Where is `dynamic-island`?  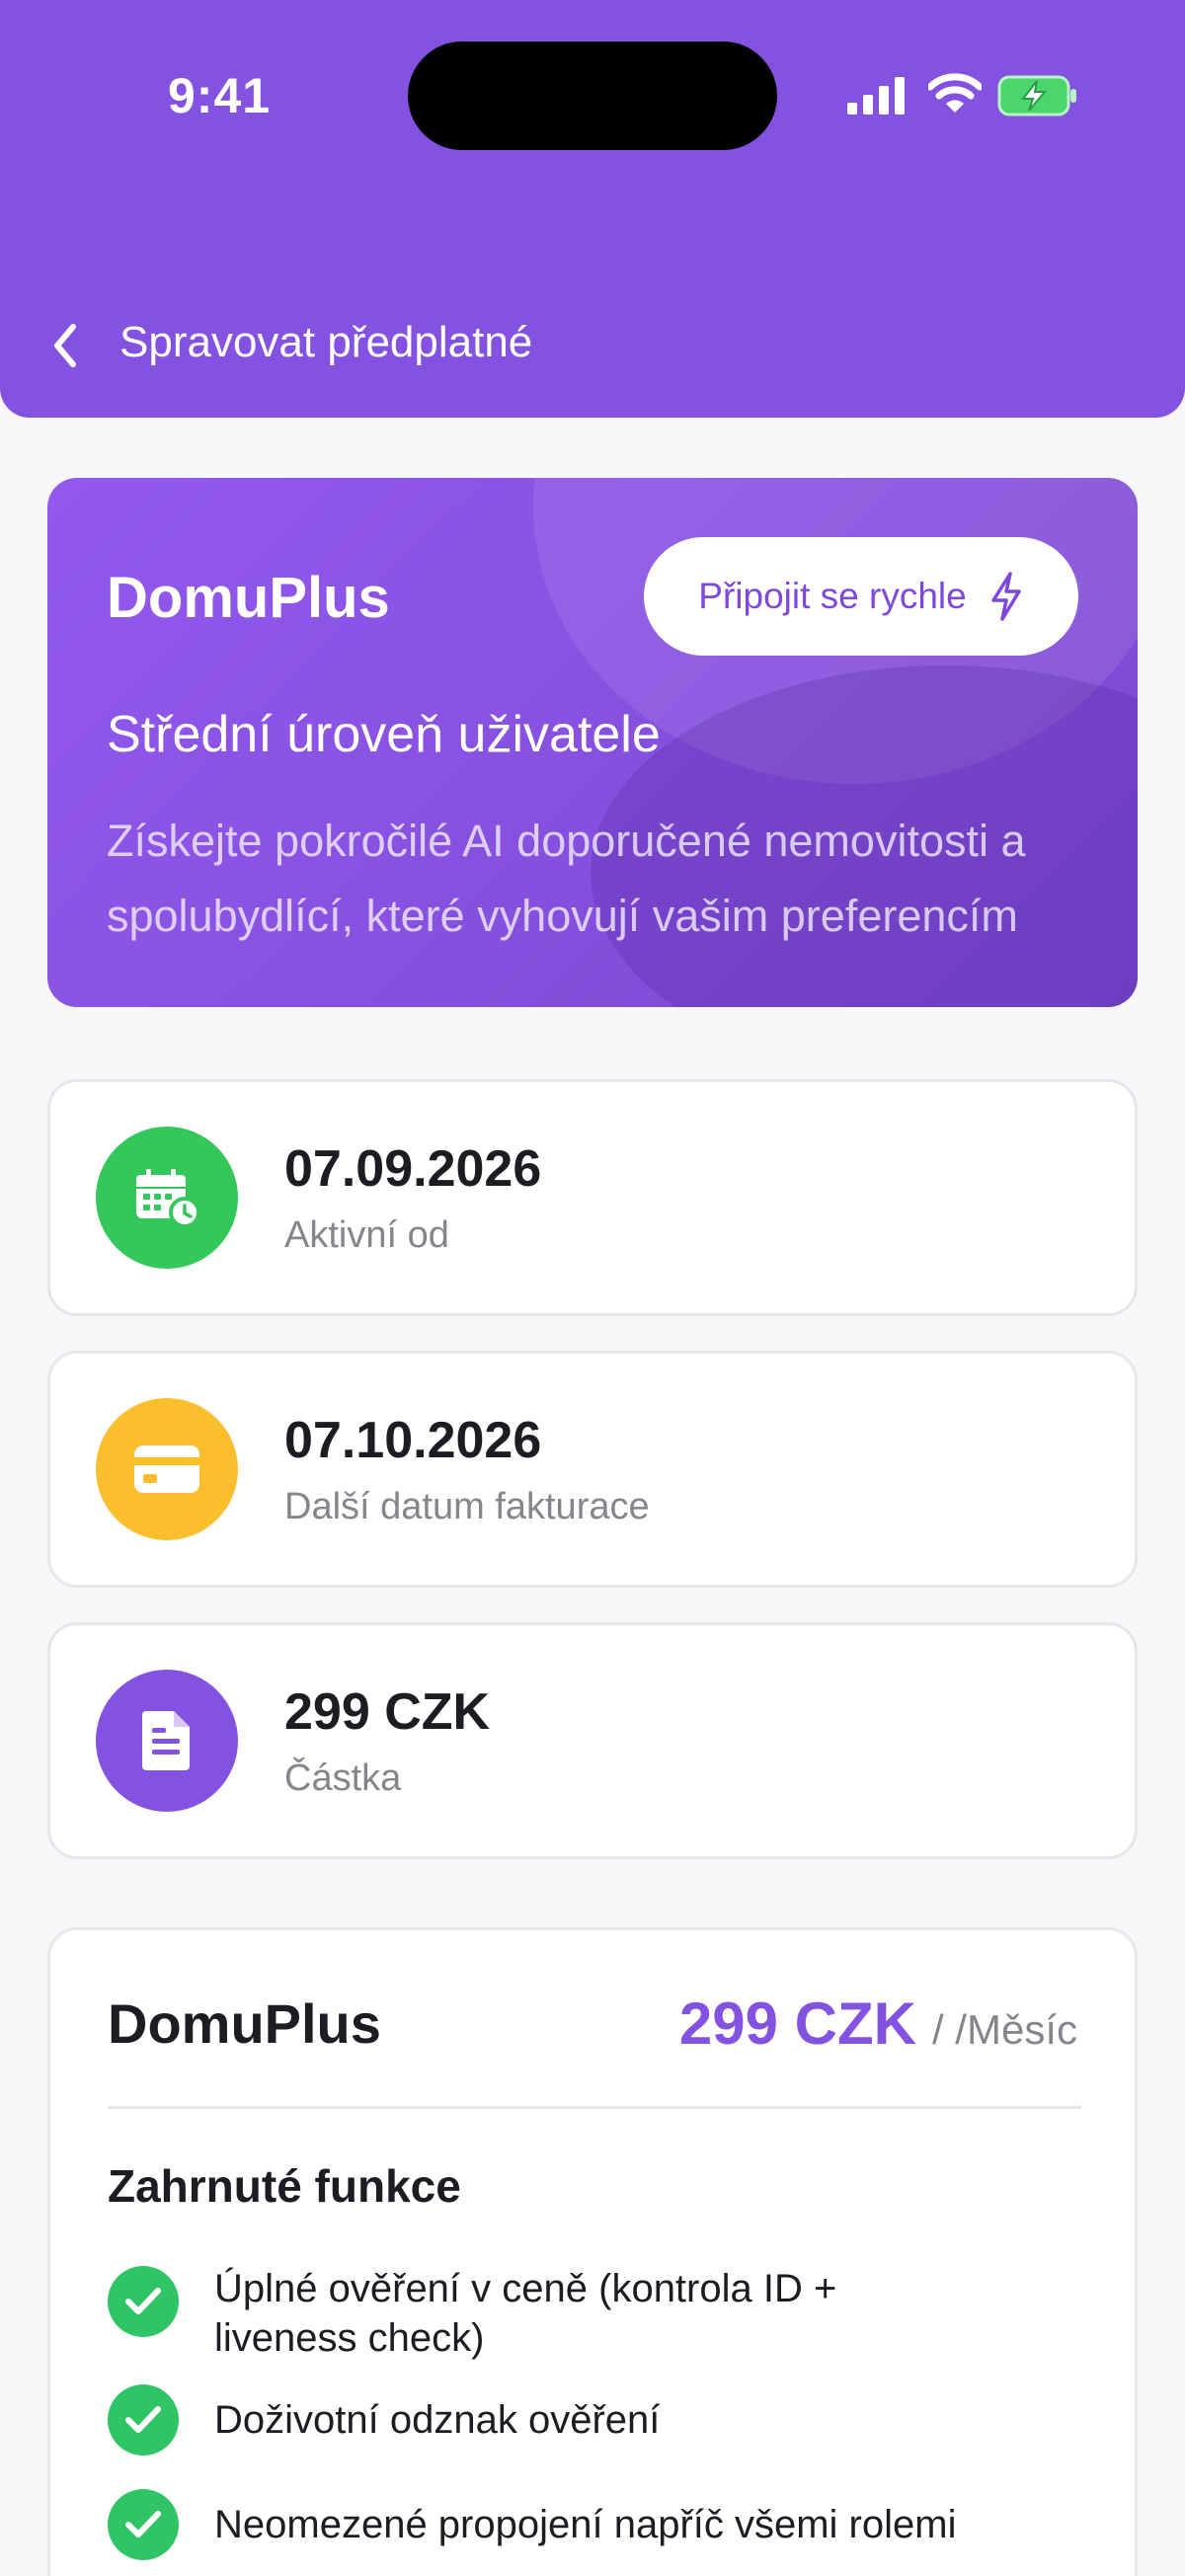 dynamic-island is located at coordinates (592, 95).